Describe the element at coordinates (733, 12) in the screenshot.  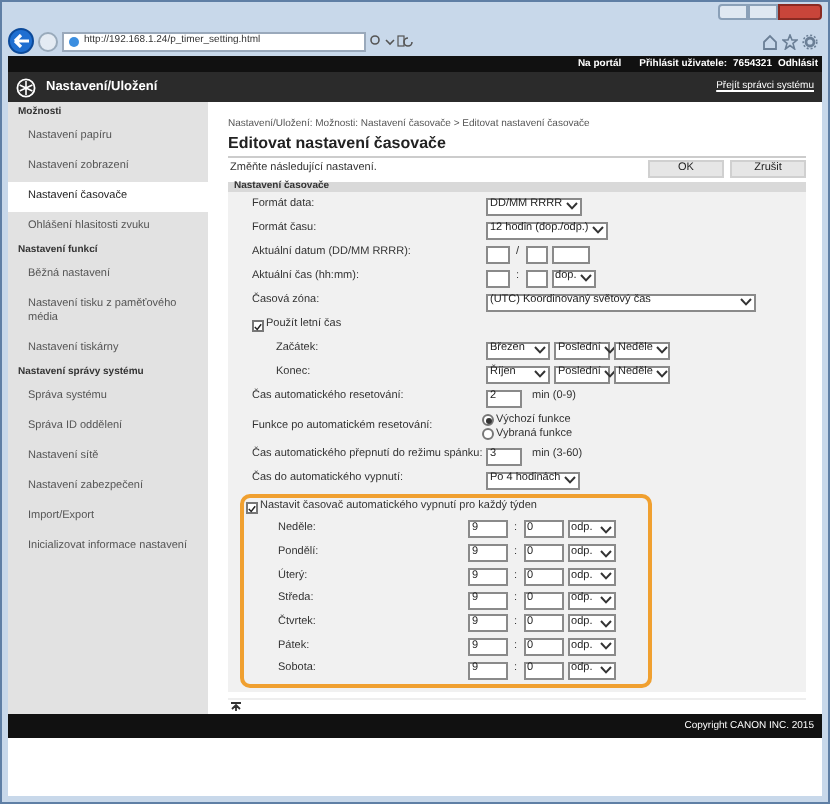
I see `minimize-button` at that location.